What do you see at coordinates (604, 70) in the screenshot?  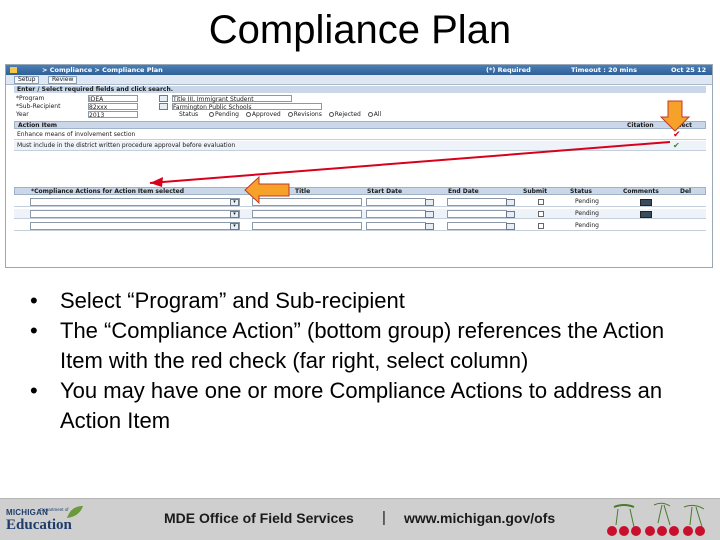 I see `timeout-label: Timeout : 20 mins` at bounding box center [604, 70].